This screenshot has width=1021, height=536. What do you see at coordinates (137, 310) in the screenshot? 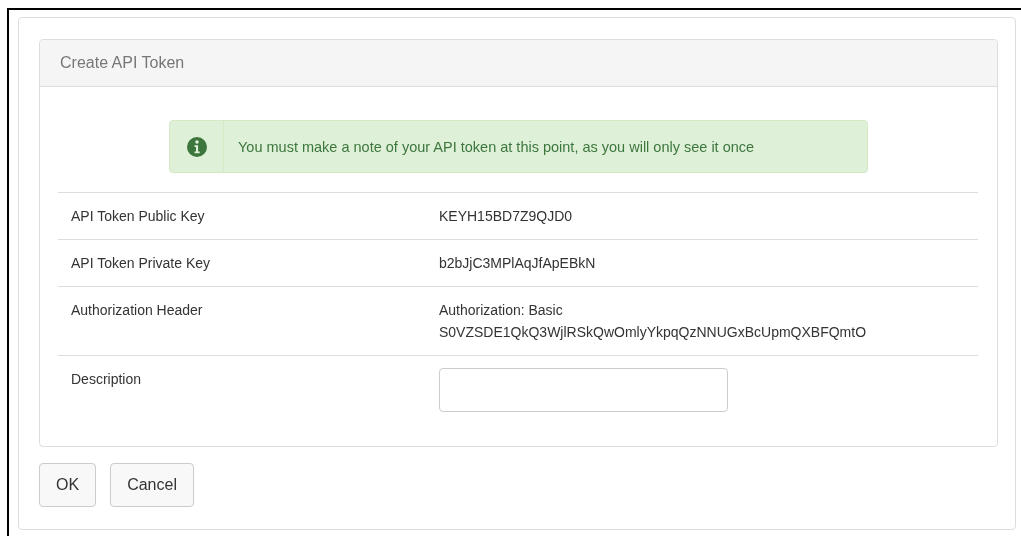
I see `field-label: Authorization Header` at bounding box center [137, 310].